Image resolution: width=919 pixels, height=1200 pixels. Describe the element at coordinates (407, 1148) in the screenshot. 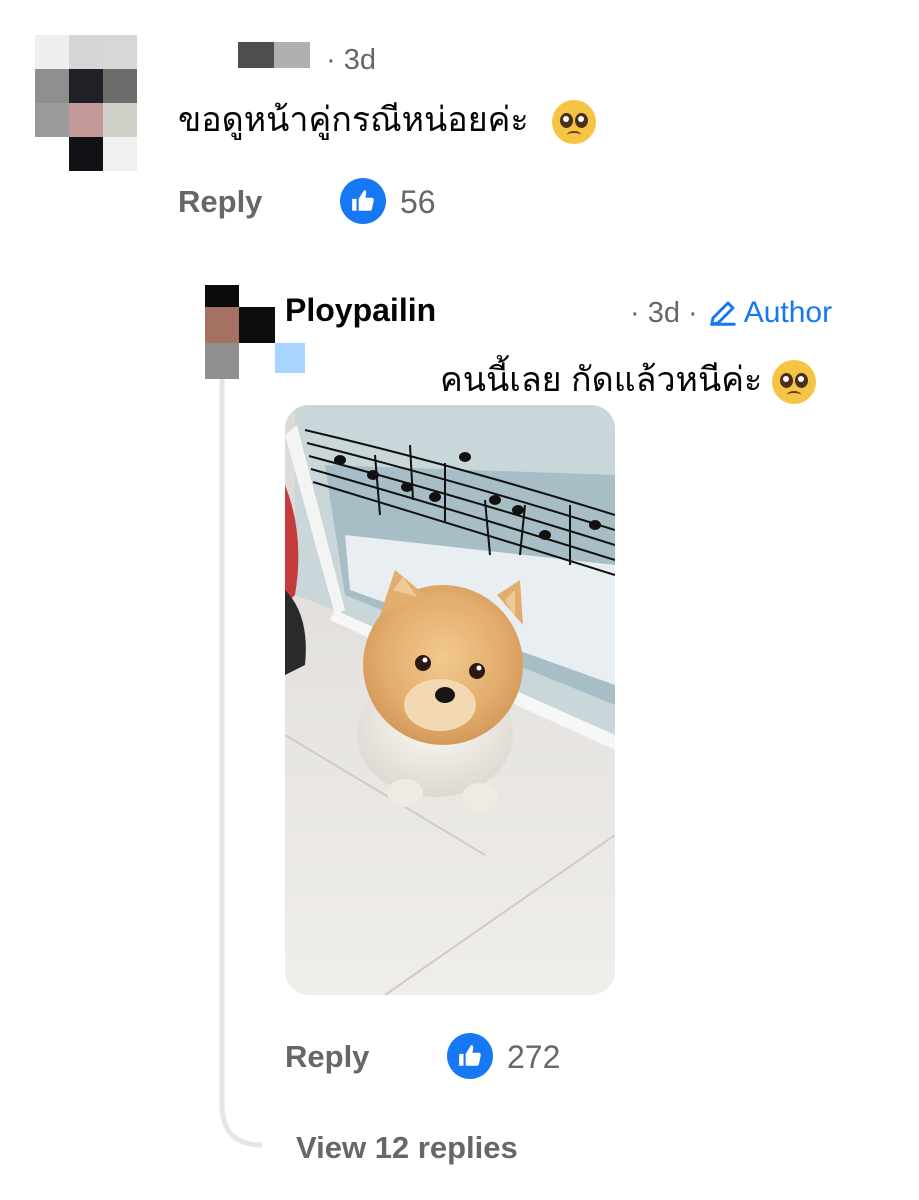

I see `view-replies-link: View 12 replies` at that location.